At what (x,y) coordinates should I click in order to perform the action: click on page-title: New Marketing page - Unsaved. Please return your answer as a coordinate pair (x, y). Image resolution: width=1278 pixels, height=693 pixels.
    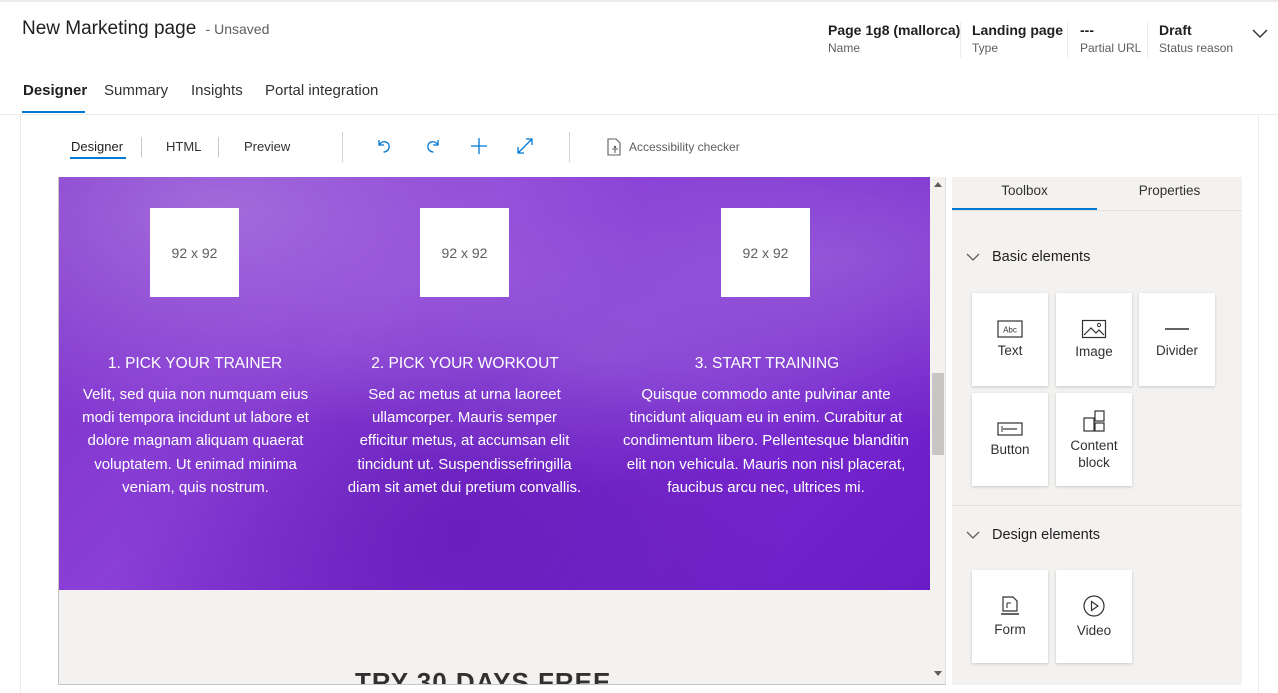
    Looking at the image, I should click on (145, 29).